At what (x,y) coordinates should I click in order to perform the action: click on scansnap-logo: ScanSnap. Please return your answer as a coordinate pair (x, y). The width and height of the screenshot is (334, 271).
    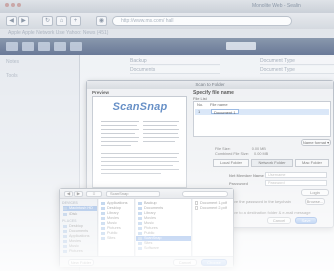
    Looking at the image, I should click on (140, 107).